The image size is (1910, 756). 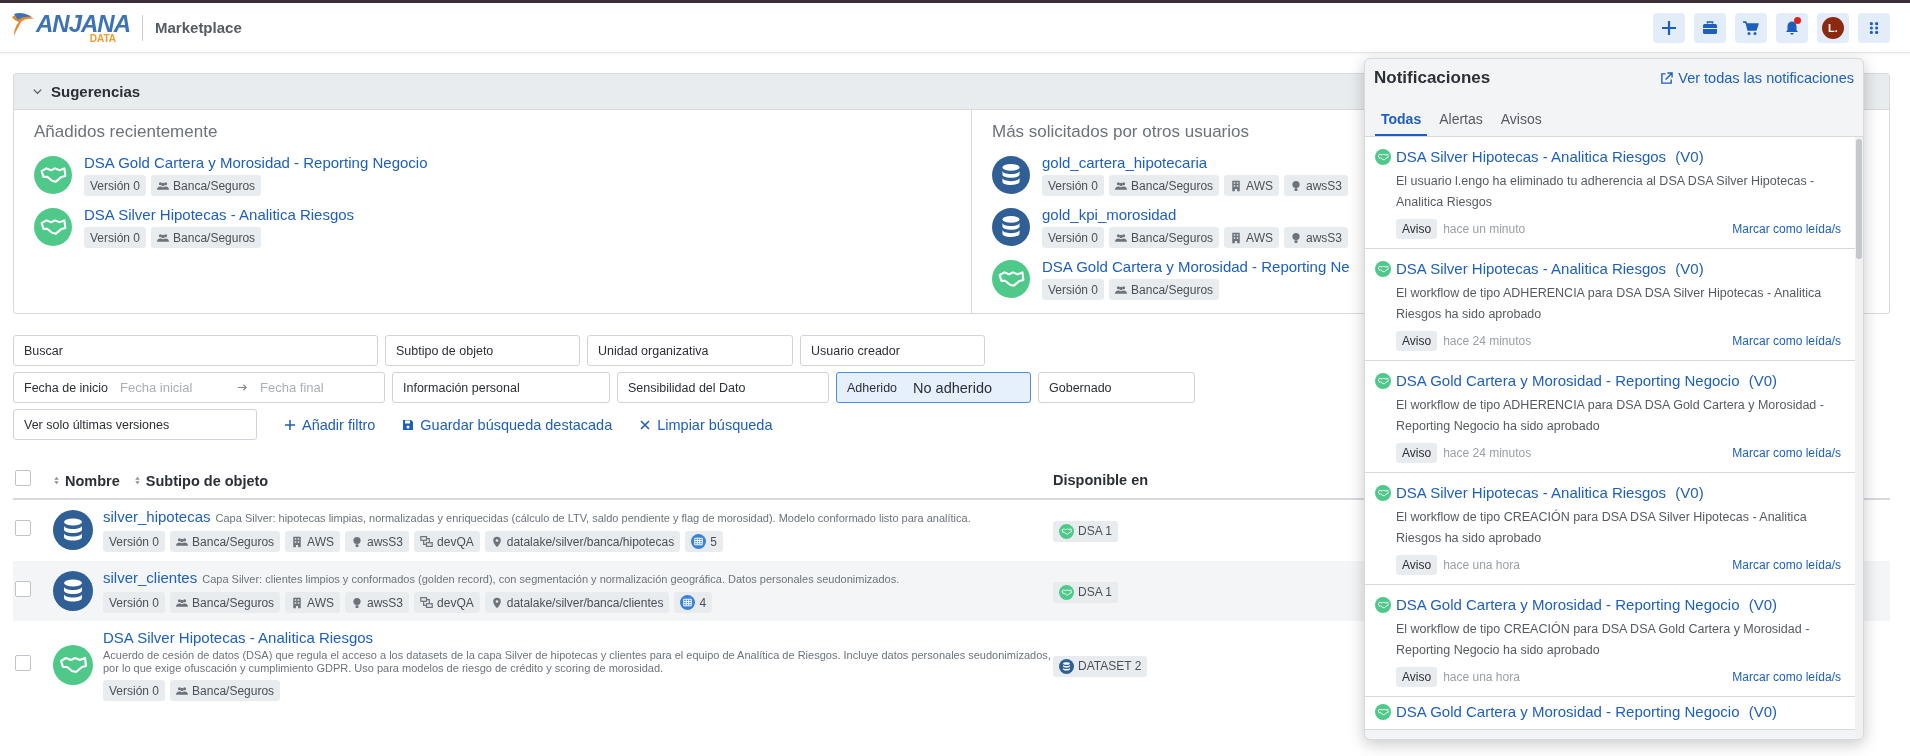 I want to click on item-description: Acuerdo de cesión de datos (DSA) que regula el acceso a los datasets de la capa Silver de hipotecas y clientes para el equipo de Analítica de Riesgos. Incluye datos personales seudonimizados, por lo que exige ofuscación y cumplimiento GDPR. Uso para modelos de riesgo de crédito y scoring de morosidad., so click(x=577, y=662).